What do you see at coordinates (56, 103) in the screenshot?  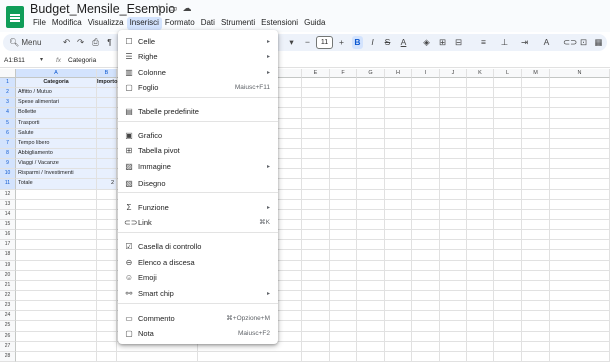 I see `cell-a3: Spese alimentari` at bounding box center [56, 103].